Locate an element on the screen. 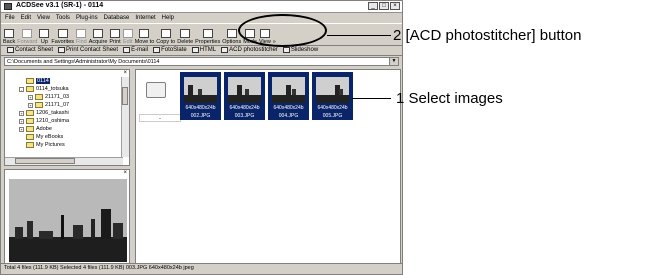 The image size is (649, 275). tree-item: My Pictures is located at coordinates (42, 145).